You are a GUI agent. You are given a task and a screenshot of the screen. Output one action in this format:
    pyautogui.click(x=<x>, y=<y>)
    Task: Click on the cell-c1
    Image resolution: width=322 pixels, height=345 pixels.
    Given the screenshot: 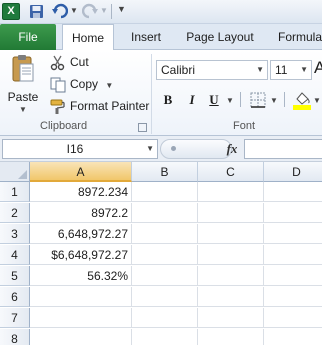 What is the action you would take?
    pyautogui.click(x=231, y=192)
    